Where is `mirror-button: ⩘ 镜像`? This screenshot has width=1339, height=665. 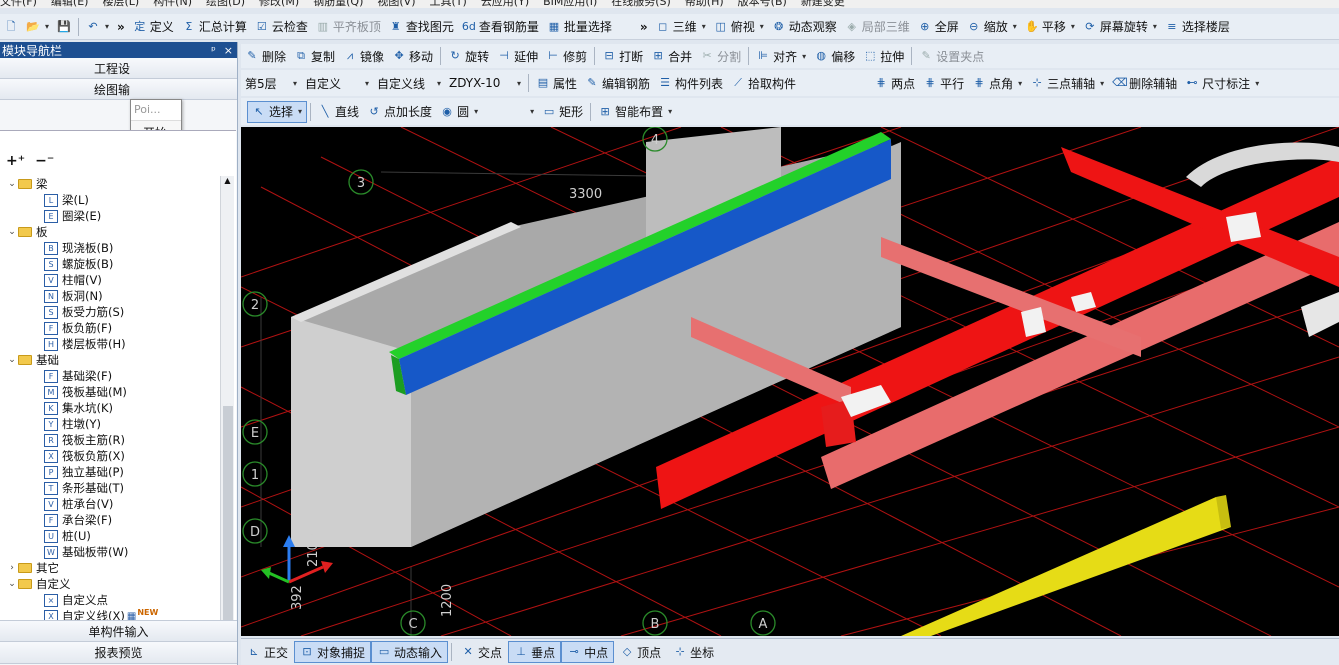
mirror-button: ⩘ 镜像 is located at coordinates (363, 56).